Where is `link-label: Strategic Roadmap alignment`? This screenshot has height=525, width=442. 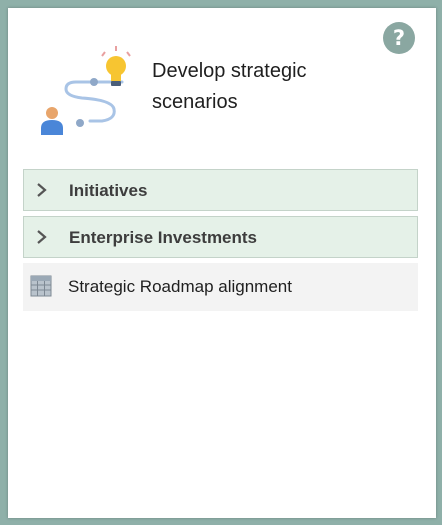 link-label: Strategic Roadmap alignment is located at coordinates (180, 286).